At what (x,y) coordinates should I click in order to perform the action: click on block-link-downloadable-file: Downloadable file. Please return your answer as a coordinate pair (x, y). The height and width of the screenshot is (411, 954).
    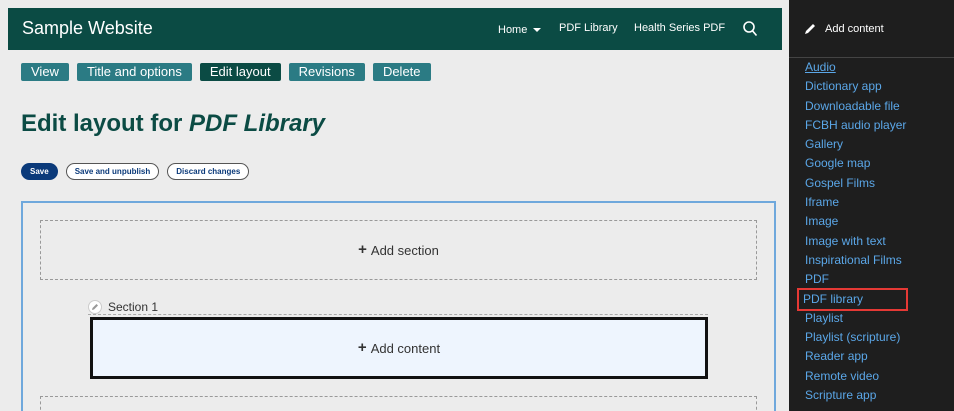
    Looking at the image, I should click on (855, 106).